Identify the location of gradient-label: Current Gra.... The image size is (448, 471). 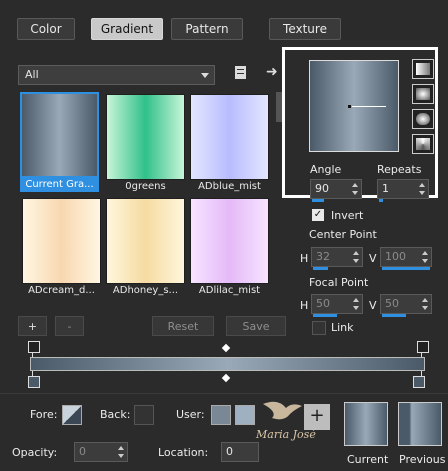
(59, 185).